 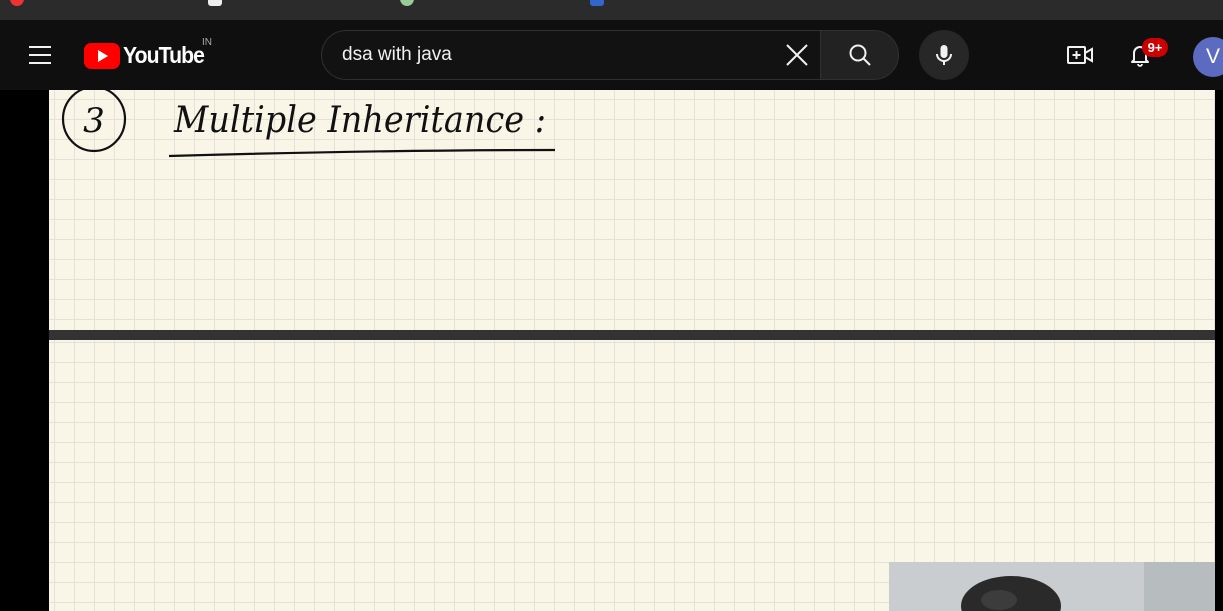 I want to click on voice-search-button, so click(x=944, y=55).